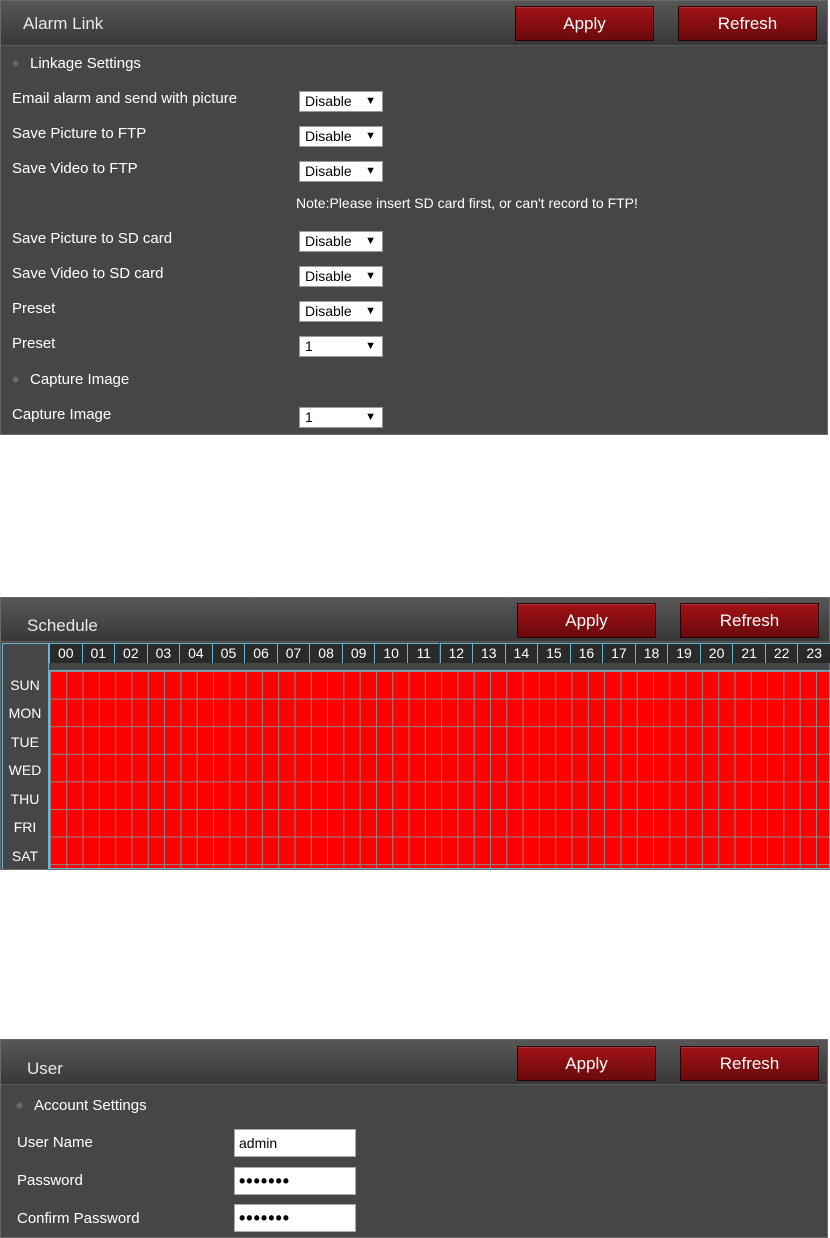 The height and width of the screenshot is (1238, 830). What do you see at coordinates (747, 23) in the screenshot?
I see `alarm-refresh-button: Refresh` at bounding box center [747, 23].